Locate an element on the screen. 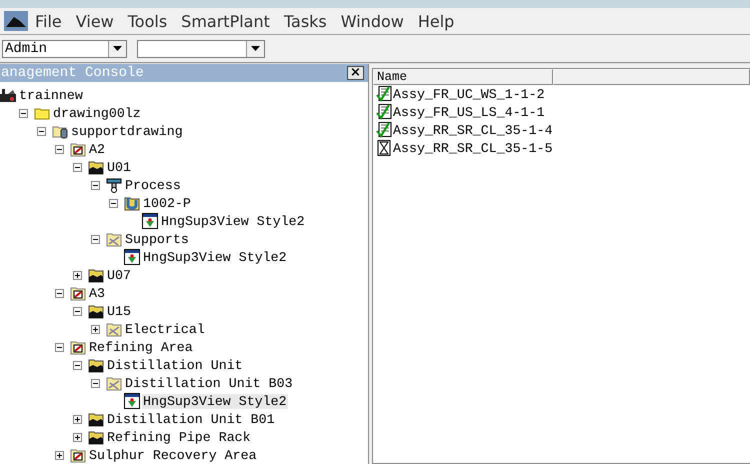 This screenshot has height=464, width=750. menu-item: Tasks is located at coordinates (305, 21).